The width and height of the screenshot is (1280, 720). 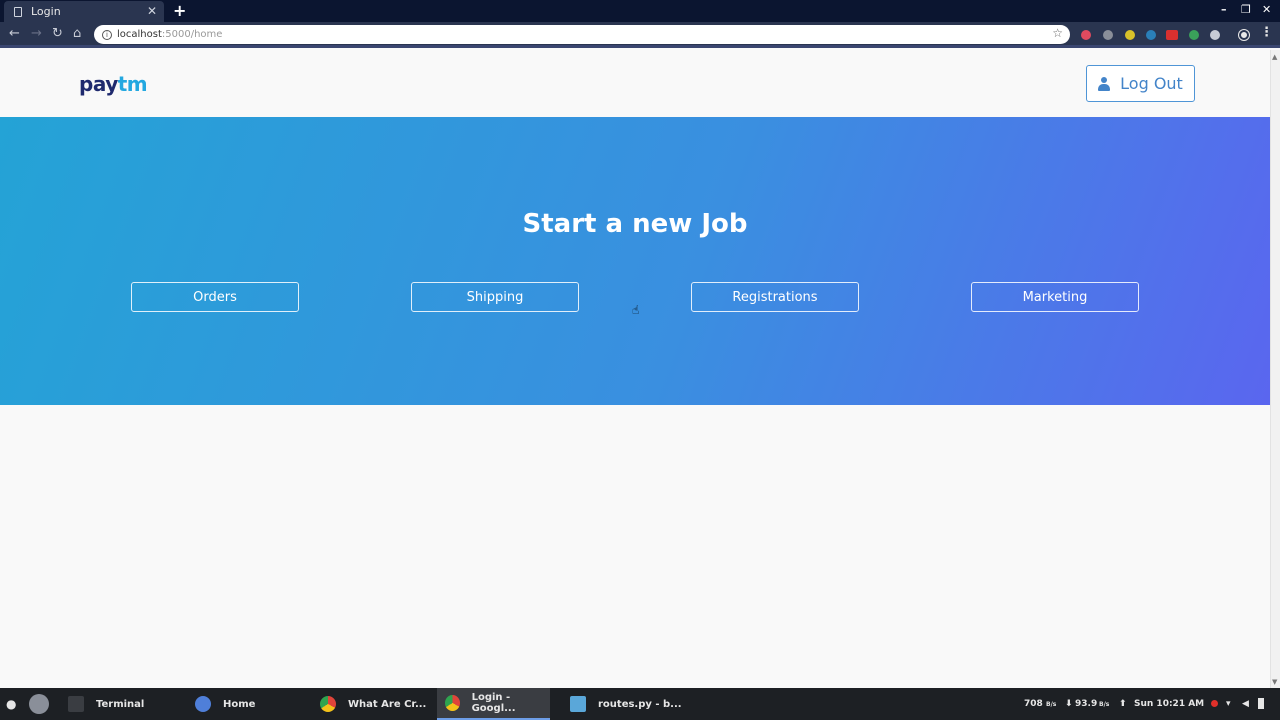 What do you see at coordinates (14, 33) in the screenshot?
I see `back-icon: ←` at bounding box center [14, 33].